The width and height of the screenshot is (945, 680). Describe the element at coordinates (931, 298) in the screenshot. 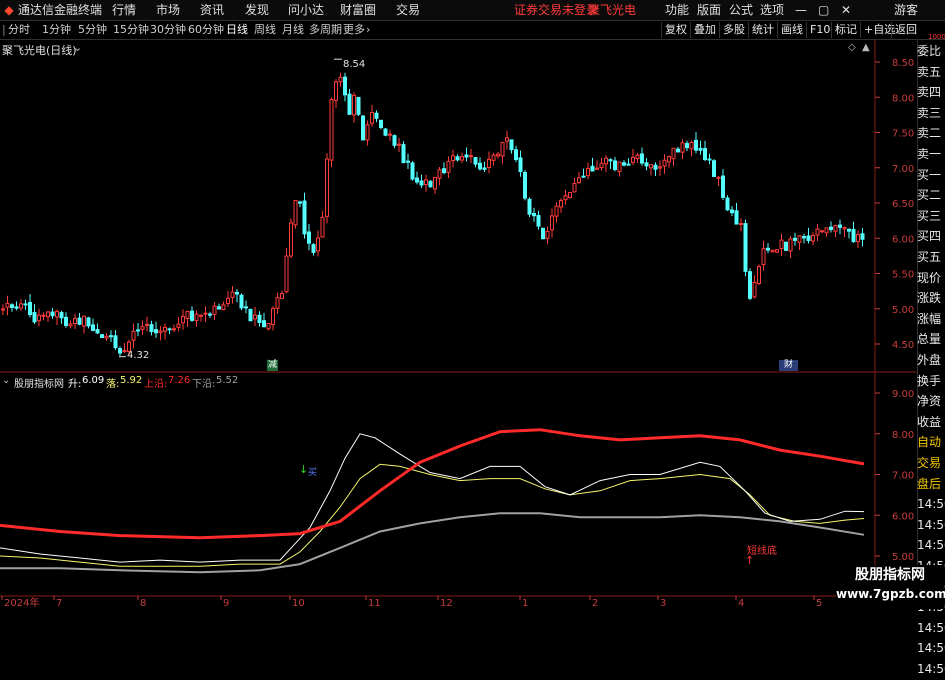

I see `side-item-change: 涨跌` at that location.